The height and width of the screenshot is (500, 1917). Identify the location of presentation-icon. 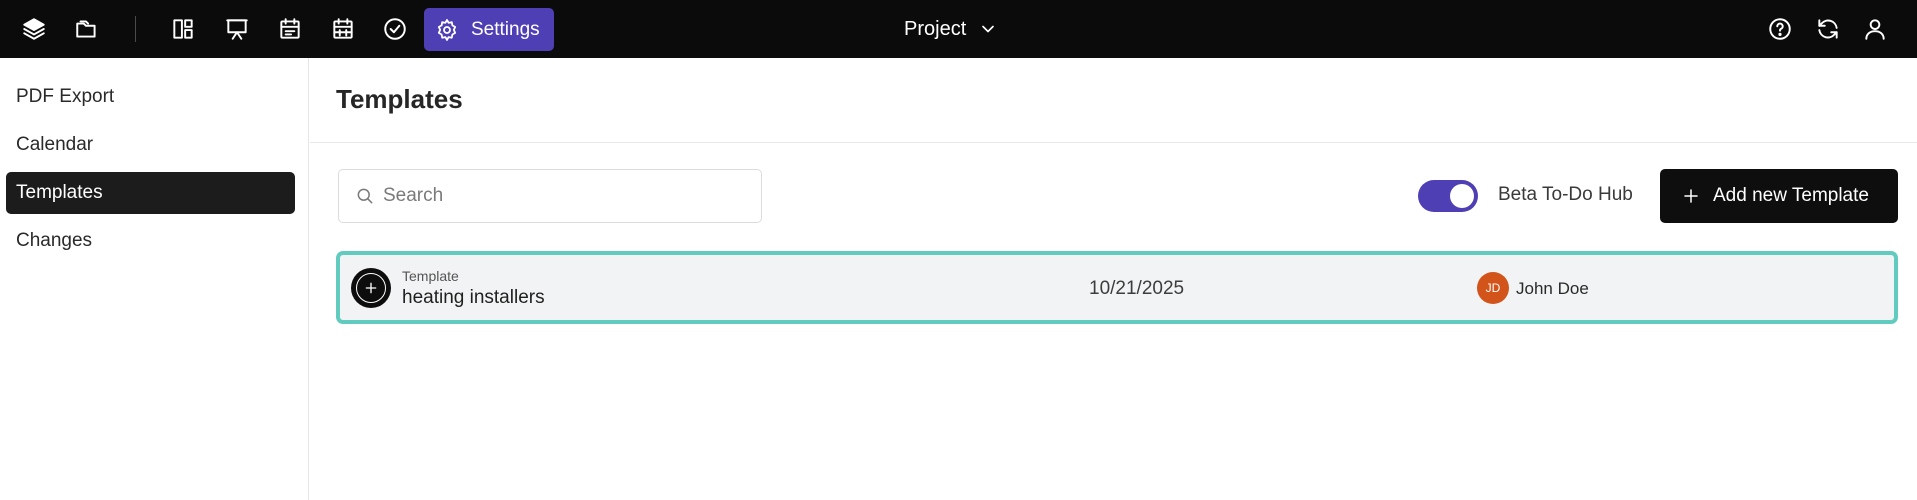
(237, 29).